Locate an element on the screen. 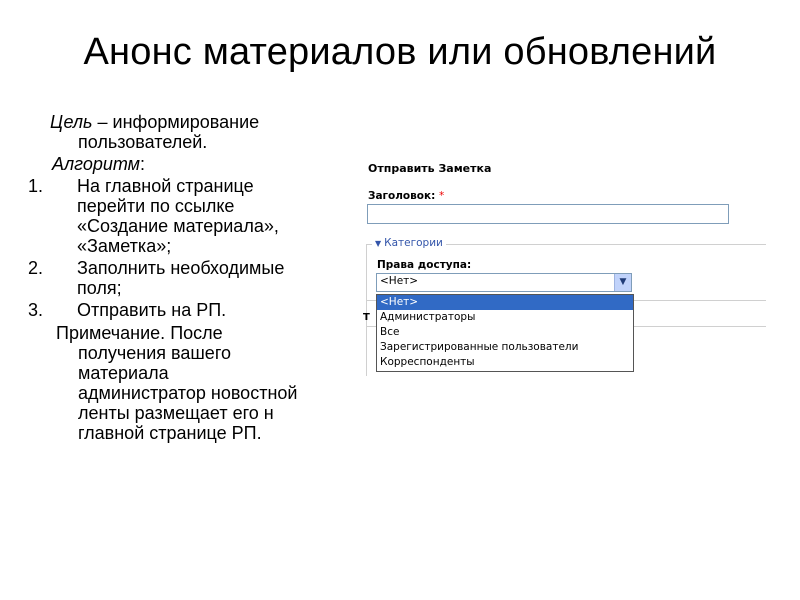  goal-text-line2: пользователей. is located at coordinates (143, 142).